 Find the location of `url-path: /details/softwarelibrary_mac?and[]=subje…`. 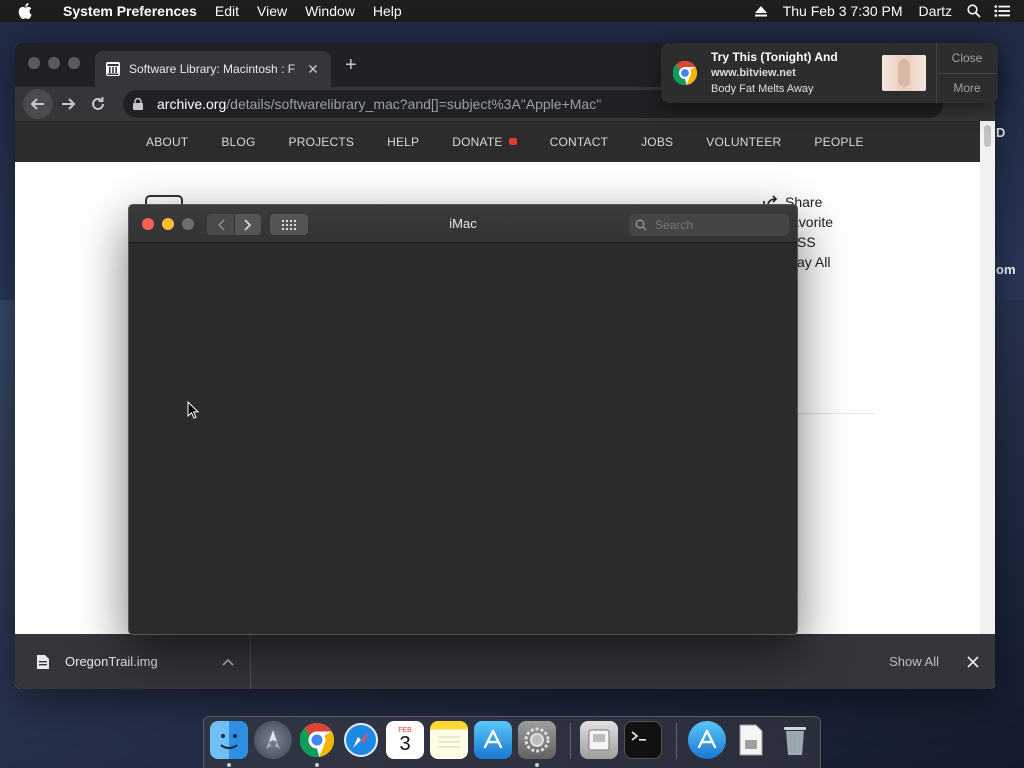

url-path: /details/softwarelibrary_mac?and[]=subje… is located at coordinates (414, 104).